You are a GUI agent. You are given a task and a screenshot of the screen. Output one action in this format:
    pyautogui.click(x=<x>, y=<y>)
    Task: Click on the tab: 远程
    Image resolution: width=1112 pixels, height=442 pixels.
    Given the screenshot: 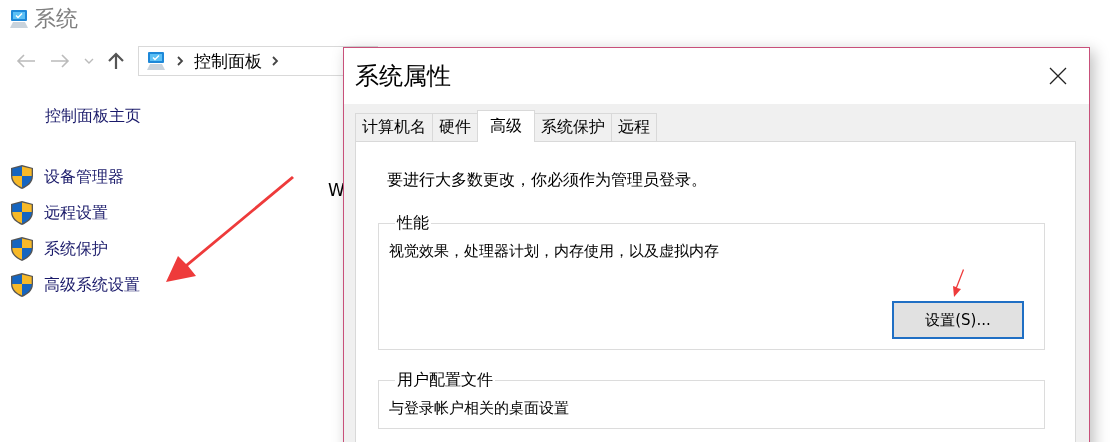 What is the action you would take?
    pyautogui.click(x=634, y=127)
    